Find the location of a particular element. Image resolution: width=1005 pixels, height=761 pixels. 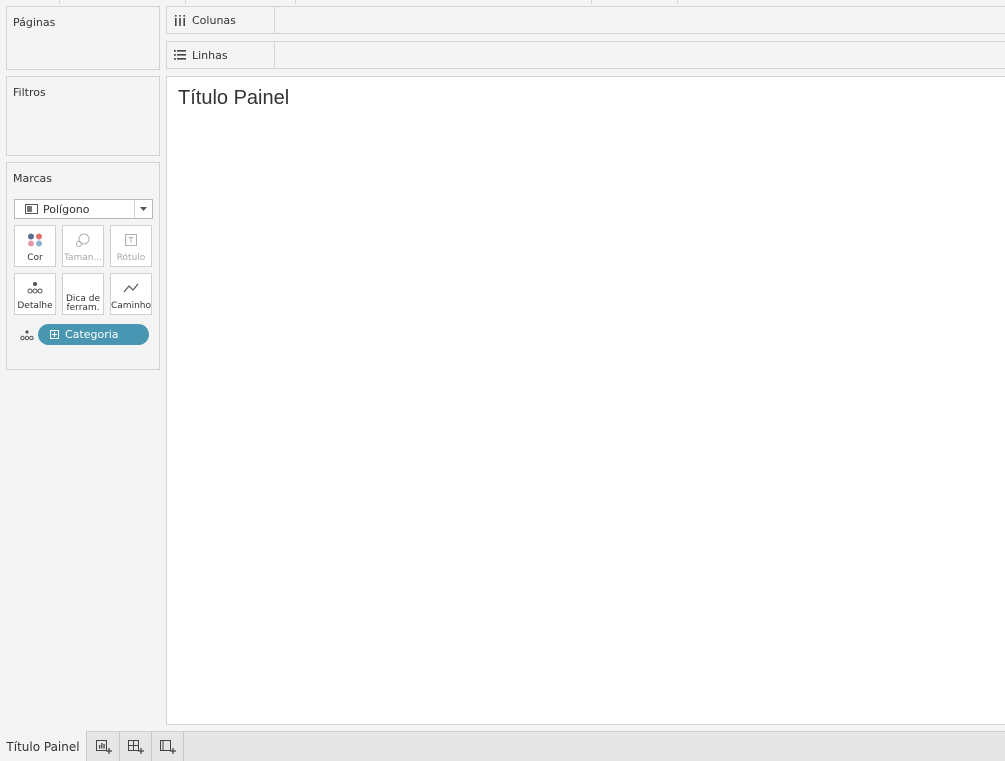

columns-icon is located at coordinates (180, 20).